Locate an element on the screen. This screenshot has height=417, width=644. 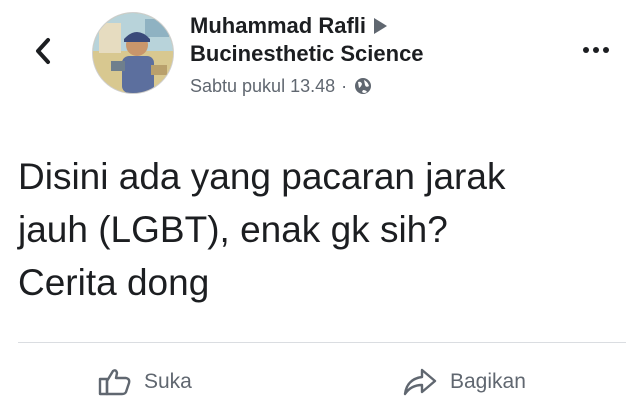
like-label: Suka is located at coordinates (168, 381).